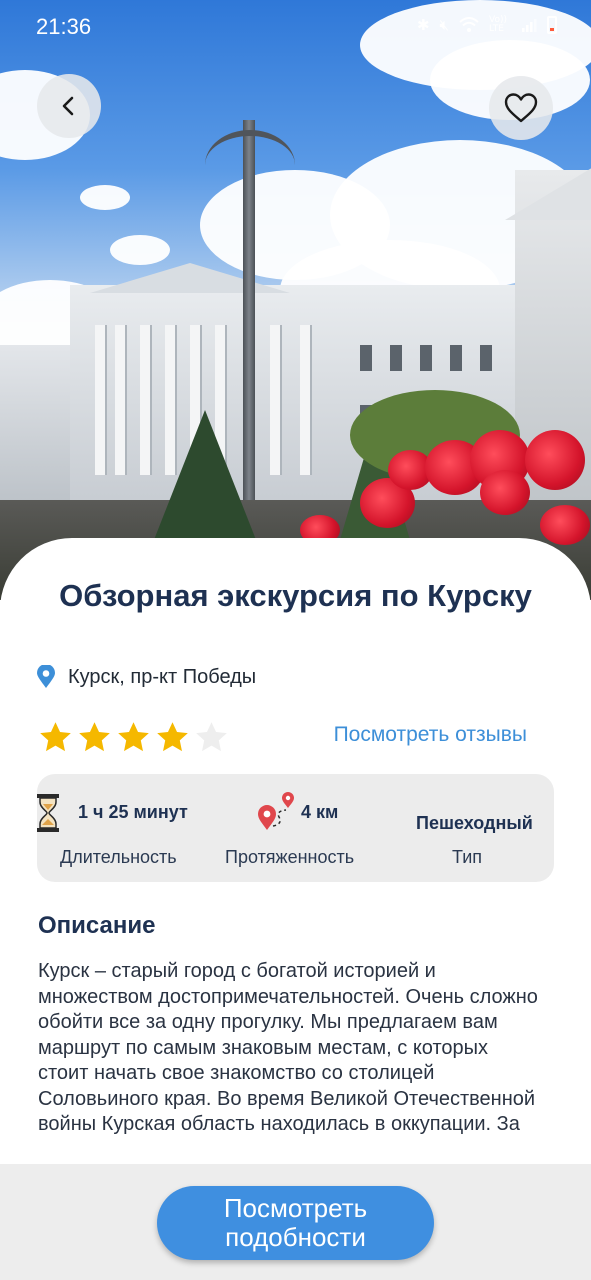 This screenshot has height=1280, width=591. Describe the element at coordinates (295, 595) in the screenshot. I see `tour-title: Обзорная экскурсия по Курску` at that location.